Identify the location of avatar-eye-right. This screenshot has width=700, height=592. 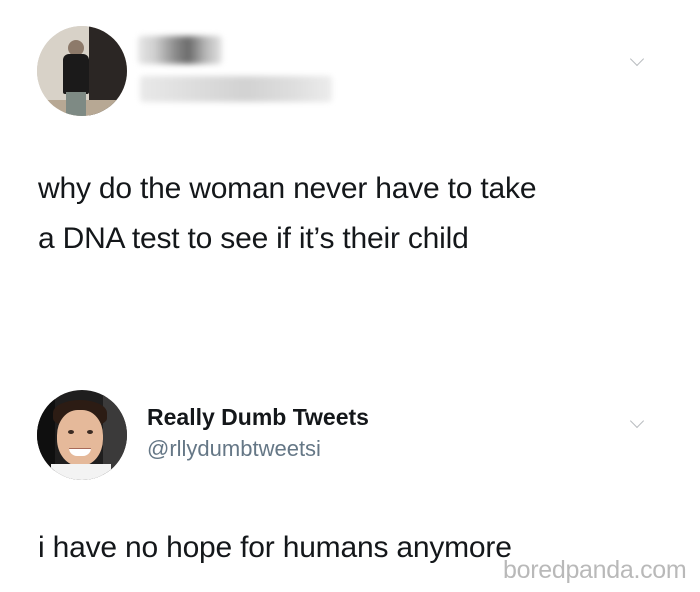
(90, 432).